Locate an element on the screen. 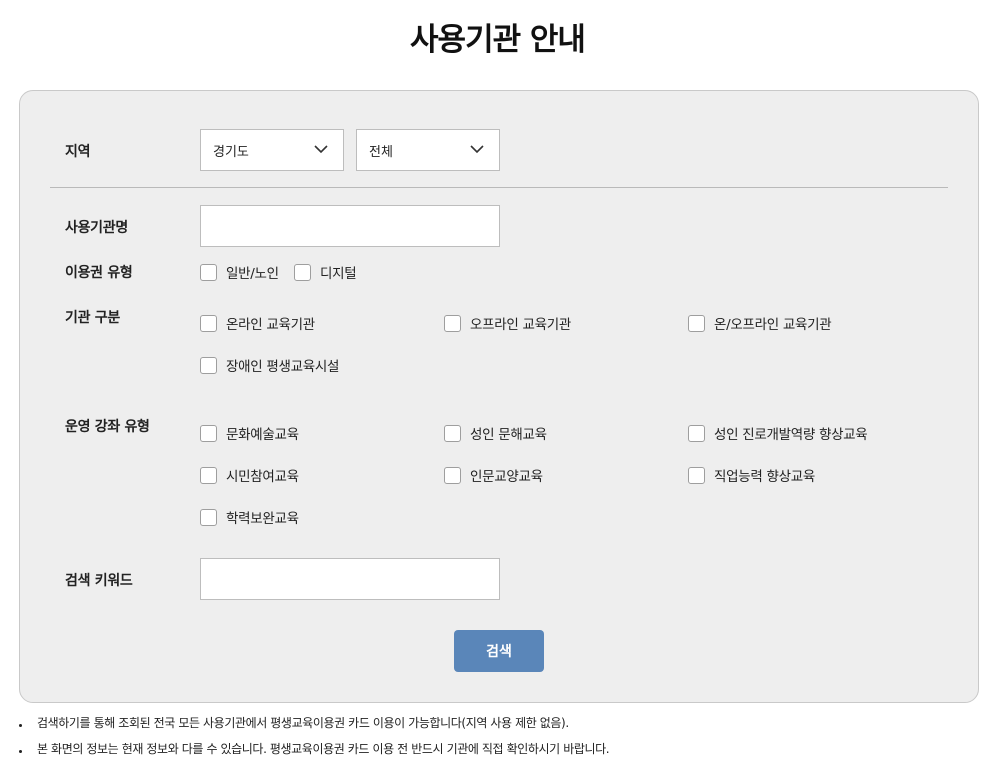  course-type-label: 운영 강좌 유형 is located at coordinates (107, 427).